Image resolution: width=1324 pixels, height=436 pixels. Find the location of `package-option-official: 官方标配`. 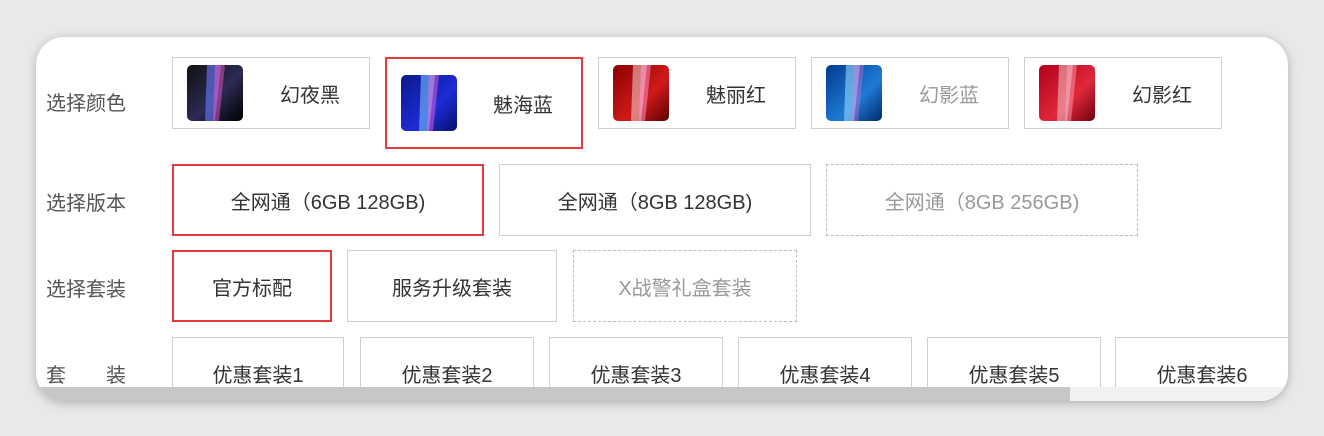

package-option-official: 官方标配 is located at coordinates (252, 286).